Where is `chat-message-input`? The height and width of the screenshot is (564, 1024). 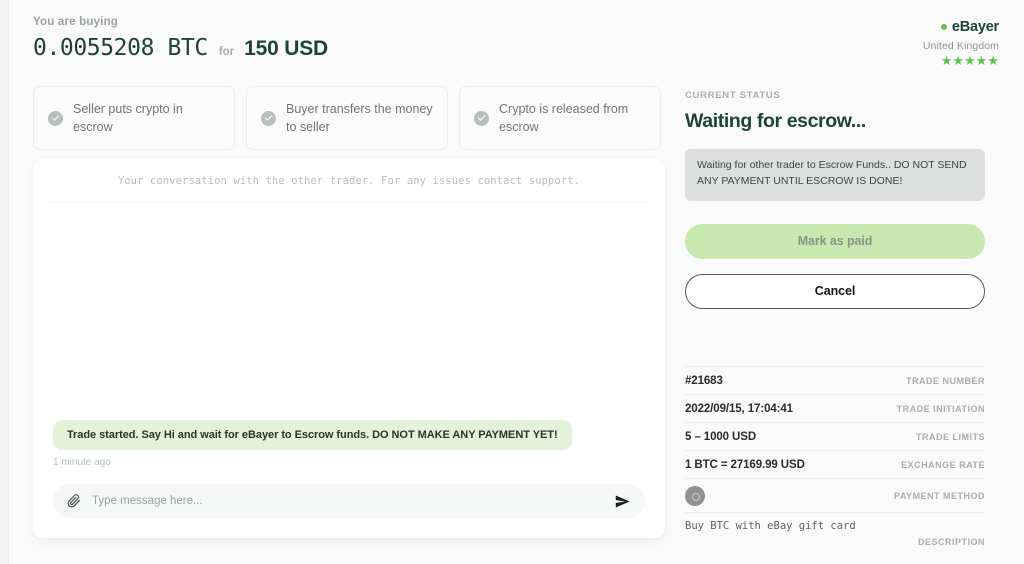
chat-message-input is located at coordinates (347, 501).